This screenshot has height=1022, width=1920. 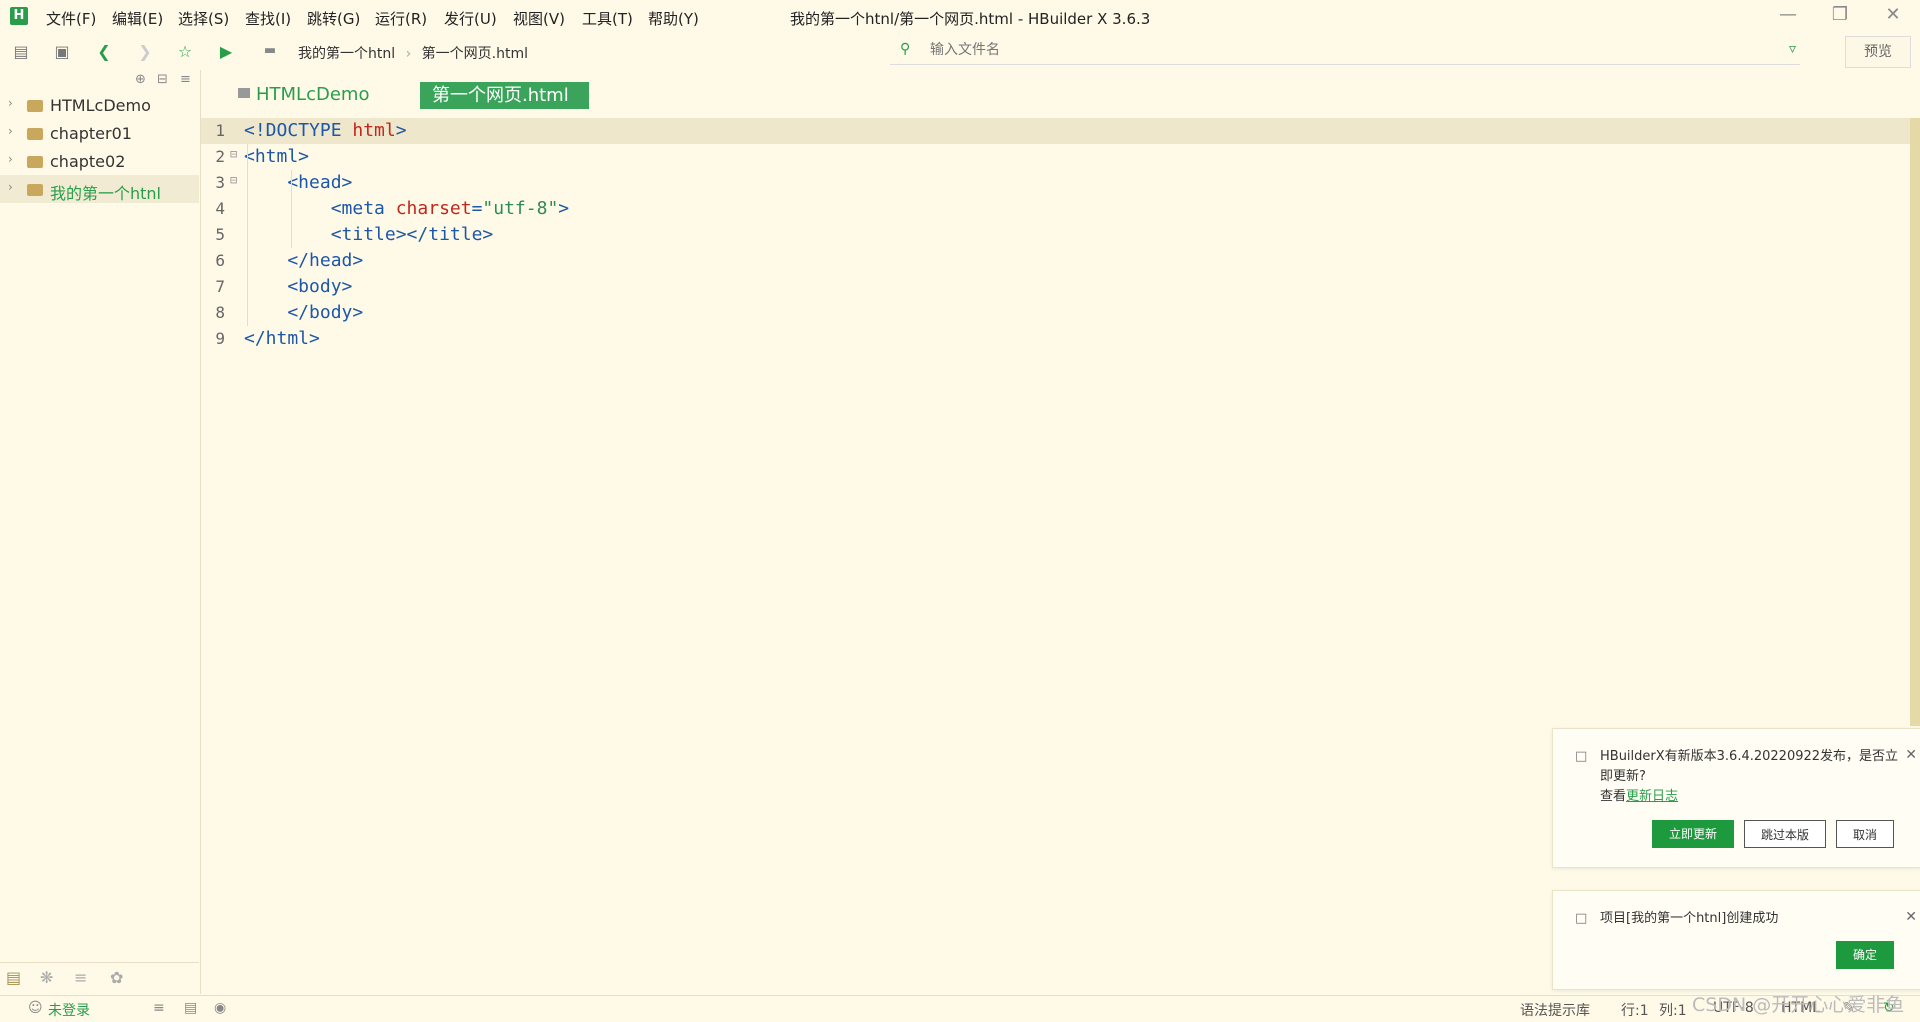 What do you see at coordinates (1056, 287) in the screenshot?
I see `code-line: 7 <body>` at bounding box center [1056, 287].